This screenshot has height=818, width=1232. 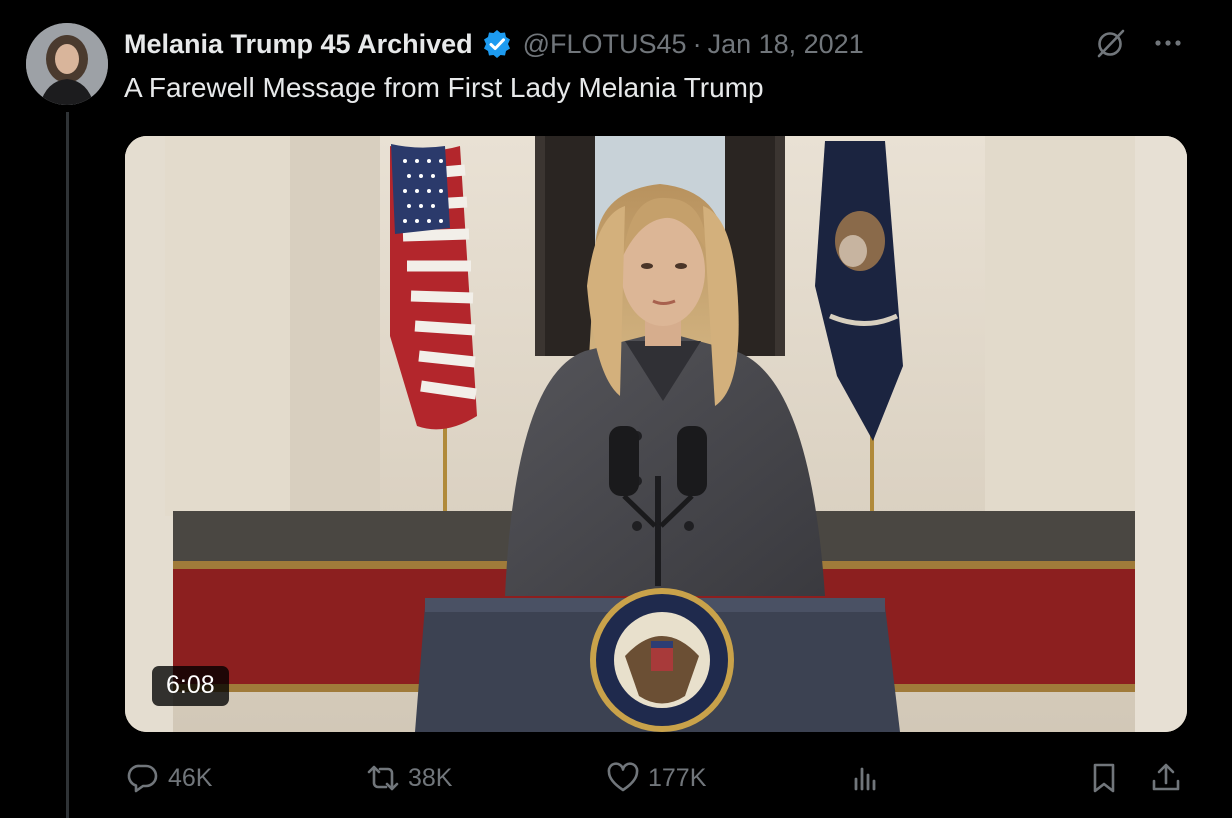 I want to click on reply-button: 46K, so click(x=169, y=778).